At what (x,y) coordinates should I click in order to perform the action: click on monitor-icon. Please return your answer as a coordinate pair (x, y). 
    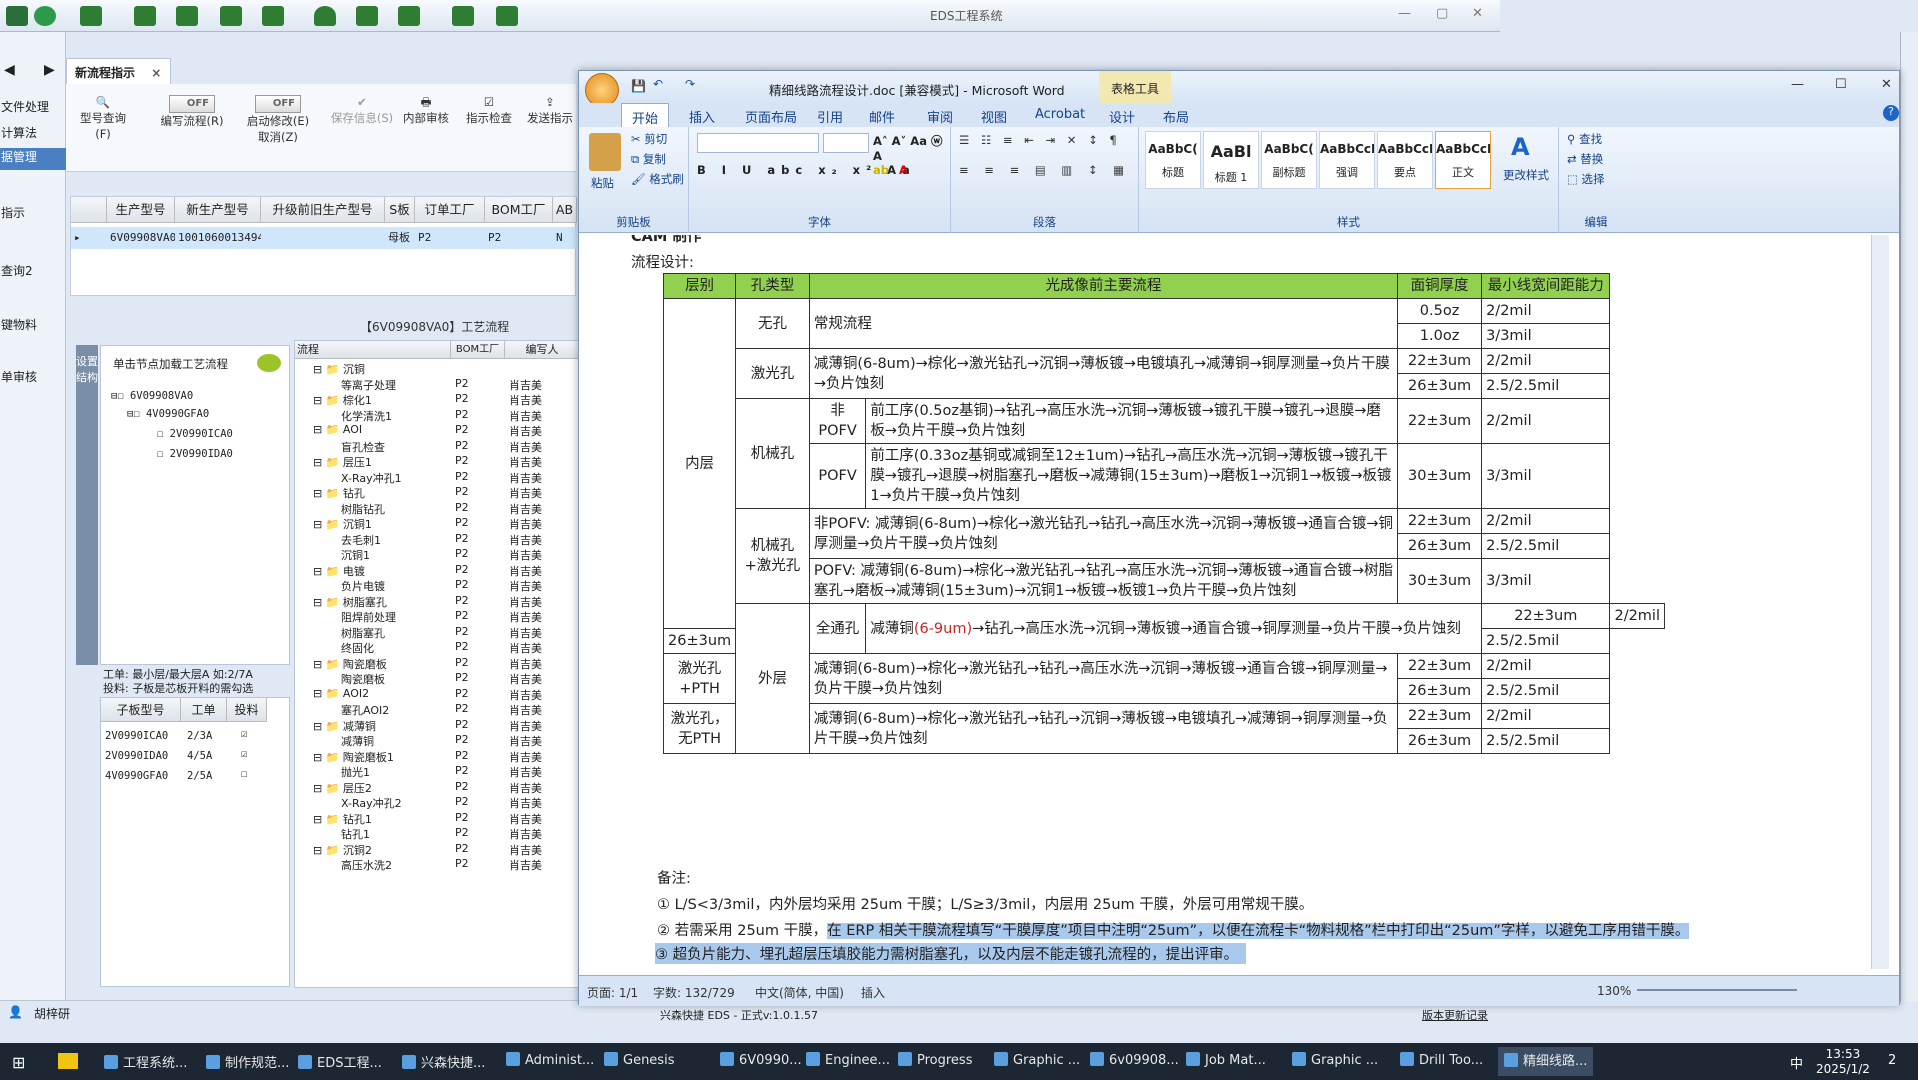
    Looking at the image, I should click on (409, 16).